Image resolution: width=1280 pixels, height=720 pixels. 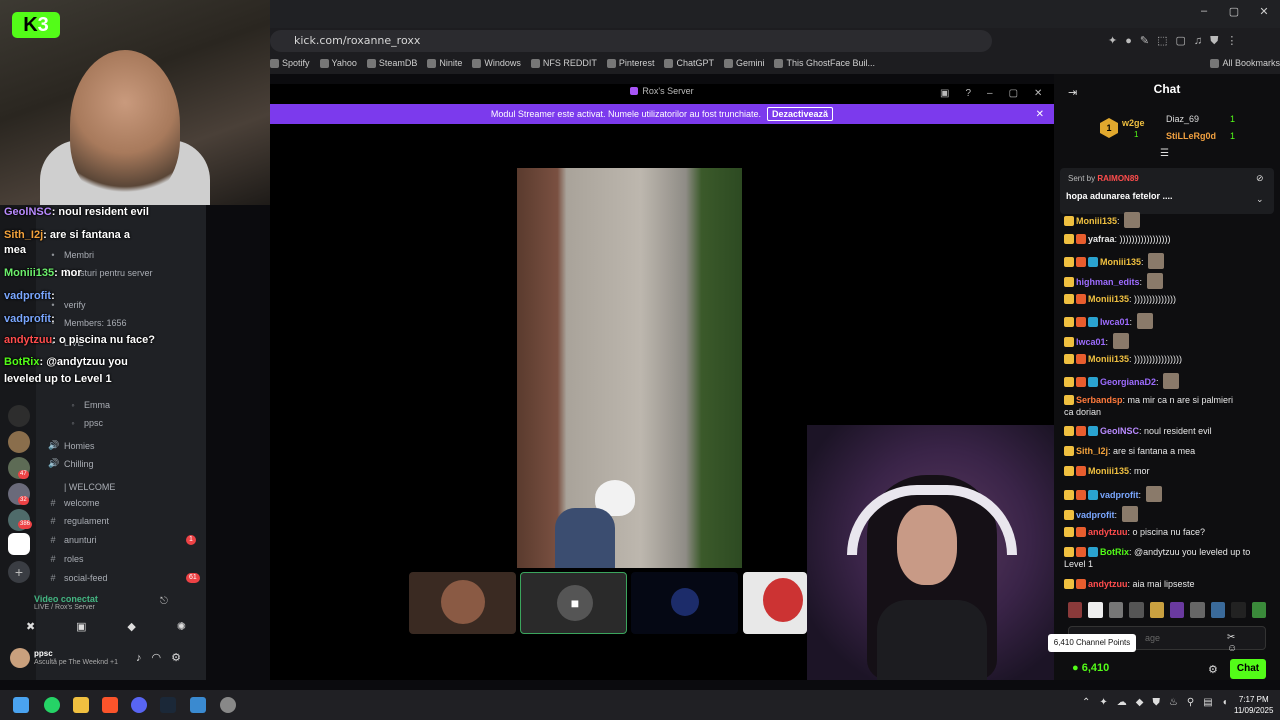 What do you see at coordinates (1246, 643) in the screenshot?
I see `emote-picker-icon: ✂☺` at bounding box center [1246, 643].